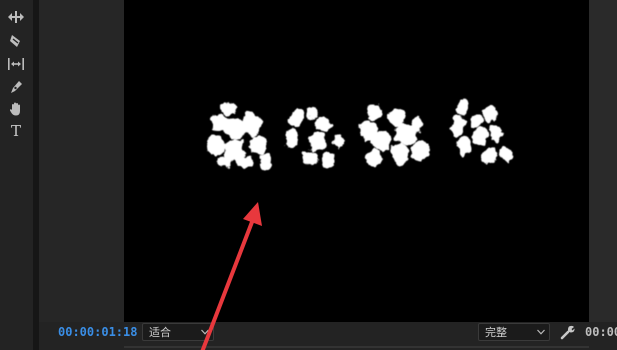 The width and height of the screenshot is (617, 350). I want to click on playback-resolution-label: 完整, so click(496, 332).